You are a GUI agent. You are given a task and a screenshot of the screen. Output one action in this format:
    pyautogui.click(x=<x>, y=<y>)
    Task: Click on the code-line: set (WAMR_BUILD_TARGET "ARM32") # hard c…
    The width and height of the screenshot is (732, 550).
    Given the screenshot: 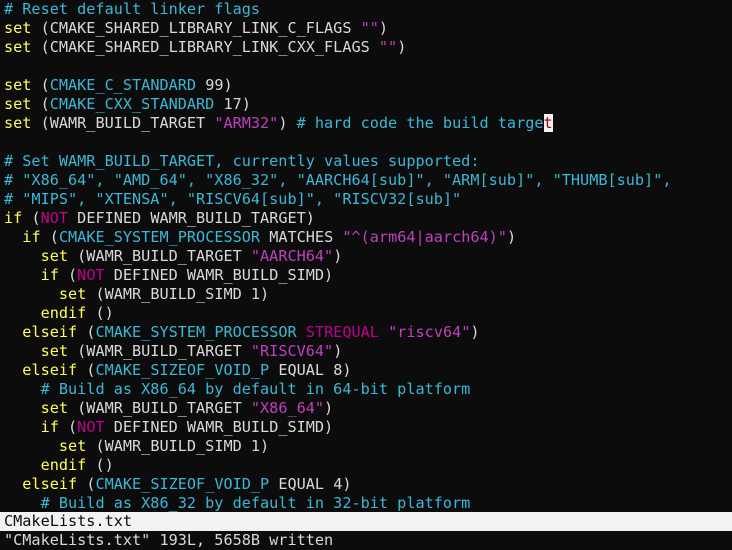 What is the action you would take?
    pyautogui.click(x=278, y=123)
    